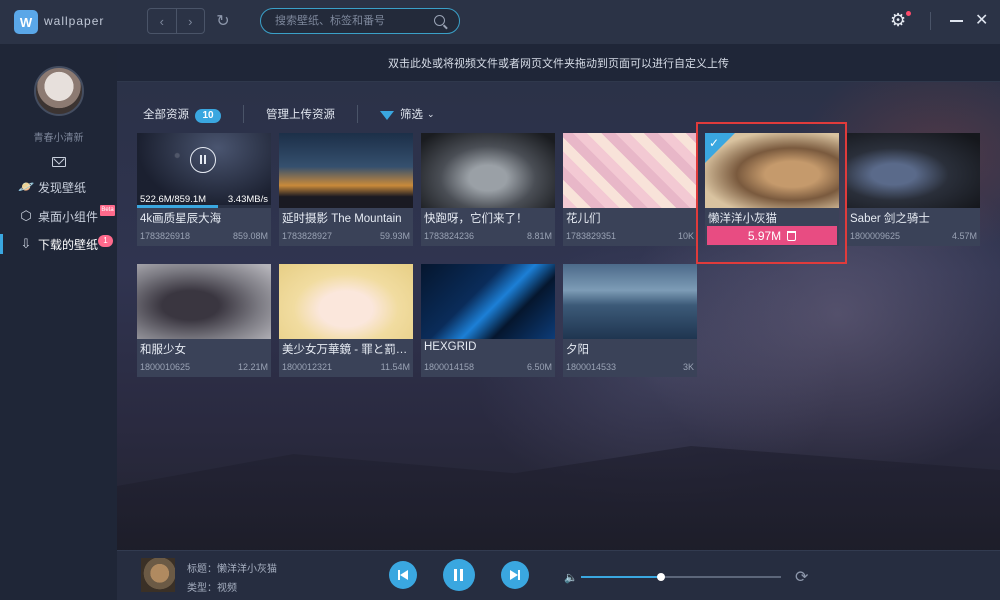 The width and height of the screenshot is (1000, 600). What do you see at coordinates (449, 236) in the screenshot?
I see `card-id: 1783824236` at bounding box center [449, 236].